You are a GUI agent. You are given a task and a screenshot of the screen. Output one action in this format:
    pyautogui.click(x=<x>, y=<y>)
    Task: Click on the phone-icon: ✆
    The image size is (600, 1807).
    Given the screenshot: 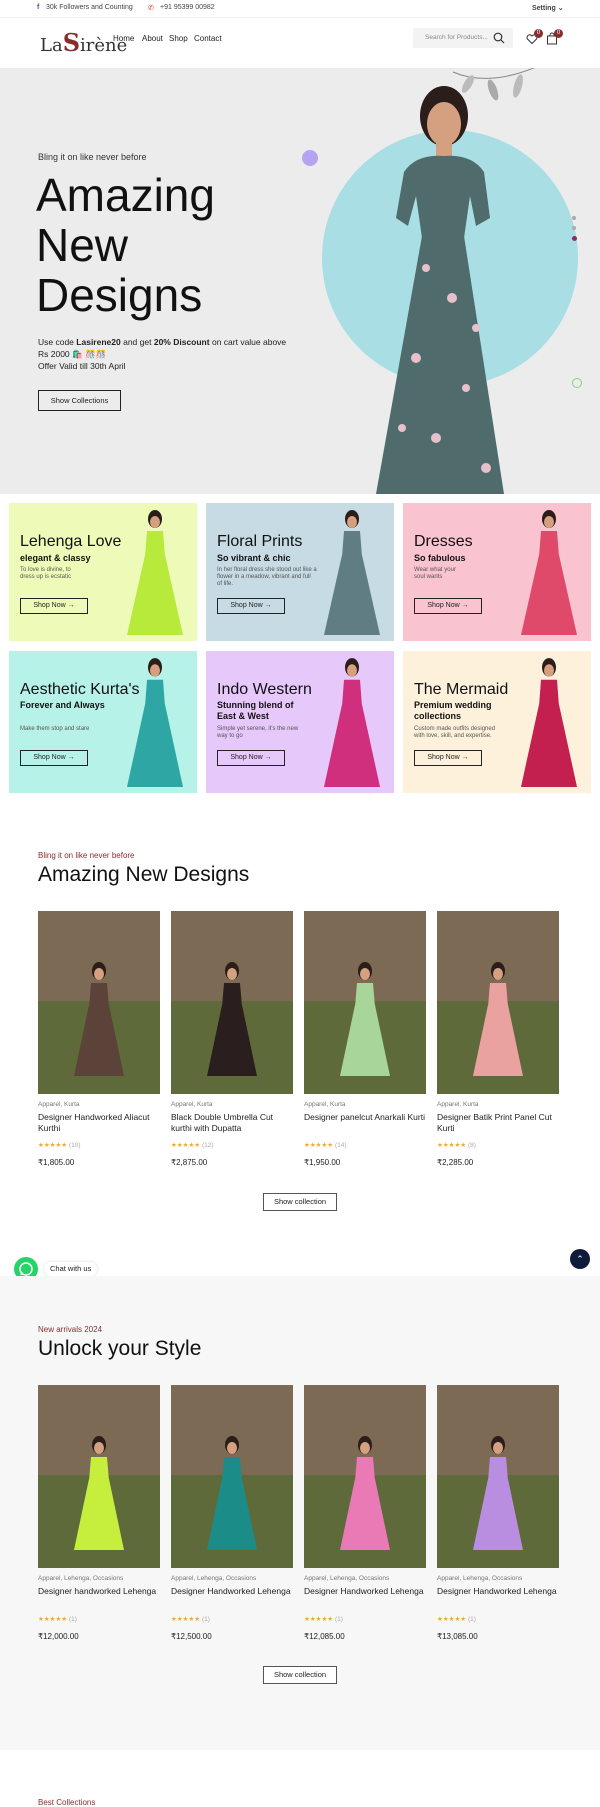 What is the action you would take?
    pyautogui.click(x=151, y=8)
    